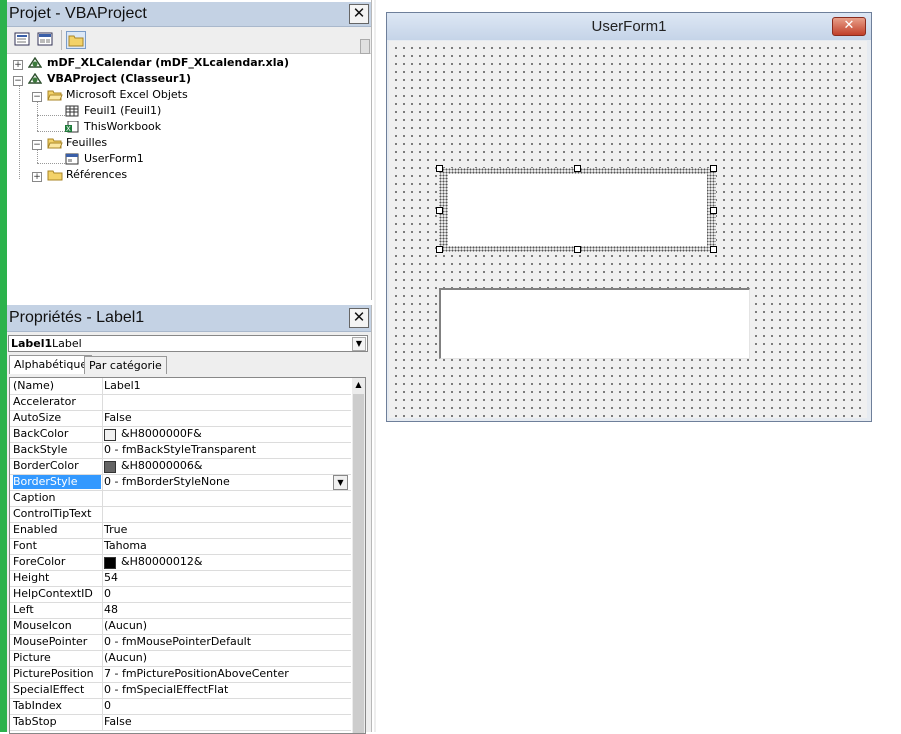 Image resolution: width=901 pixels, height=734 pixels. Describe the element at coordinates (122, 127) in the screenshot. I see `tree-item-thisworkbook: ThisWorkbook` at that location.